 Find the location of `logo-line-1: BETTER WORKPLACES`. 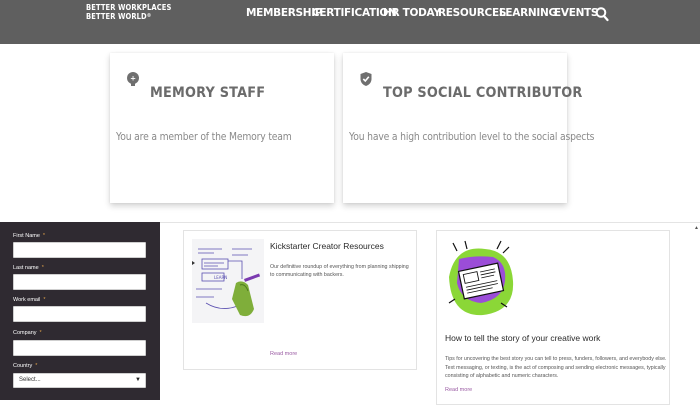

logo-line-1: BETTER WORKPLACES is located at coordinates (129, 7).